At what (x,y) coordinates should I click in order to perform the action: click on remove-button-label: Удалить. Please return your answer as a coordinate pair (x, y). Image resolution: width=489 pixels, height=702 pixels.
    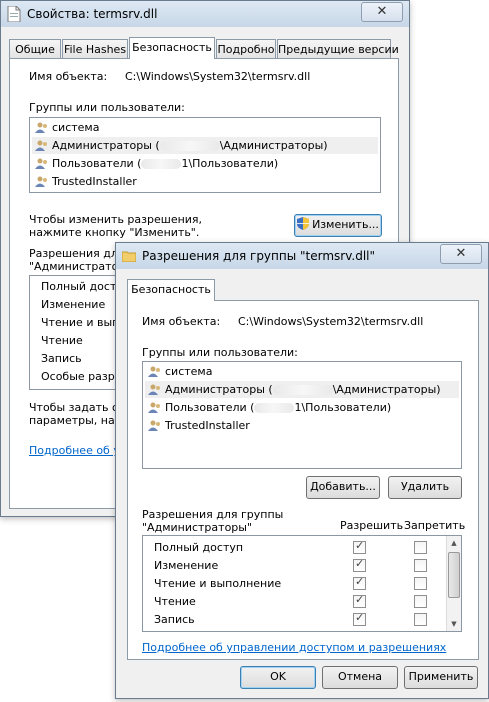
    Looking at the image, I should click on (425, 486).